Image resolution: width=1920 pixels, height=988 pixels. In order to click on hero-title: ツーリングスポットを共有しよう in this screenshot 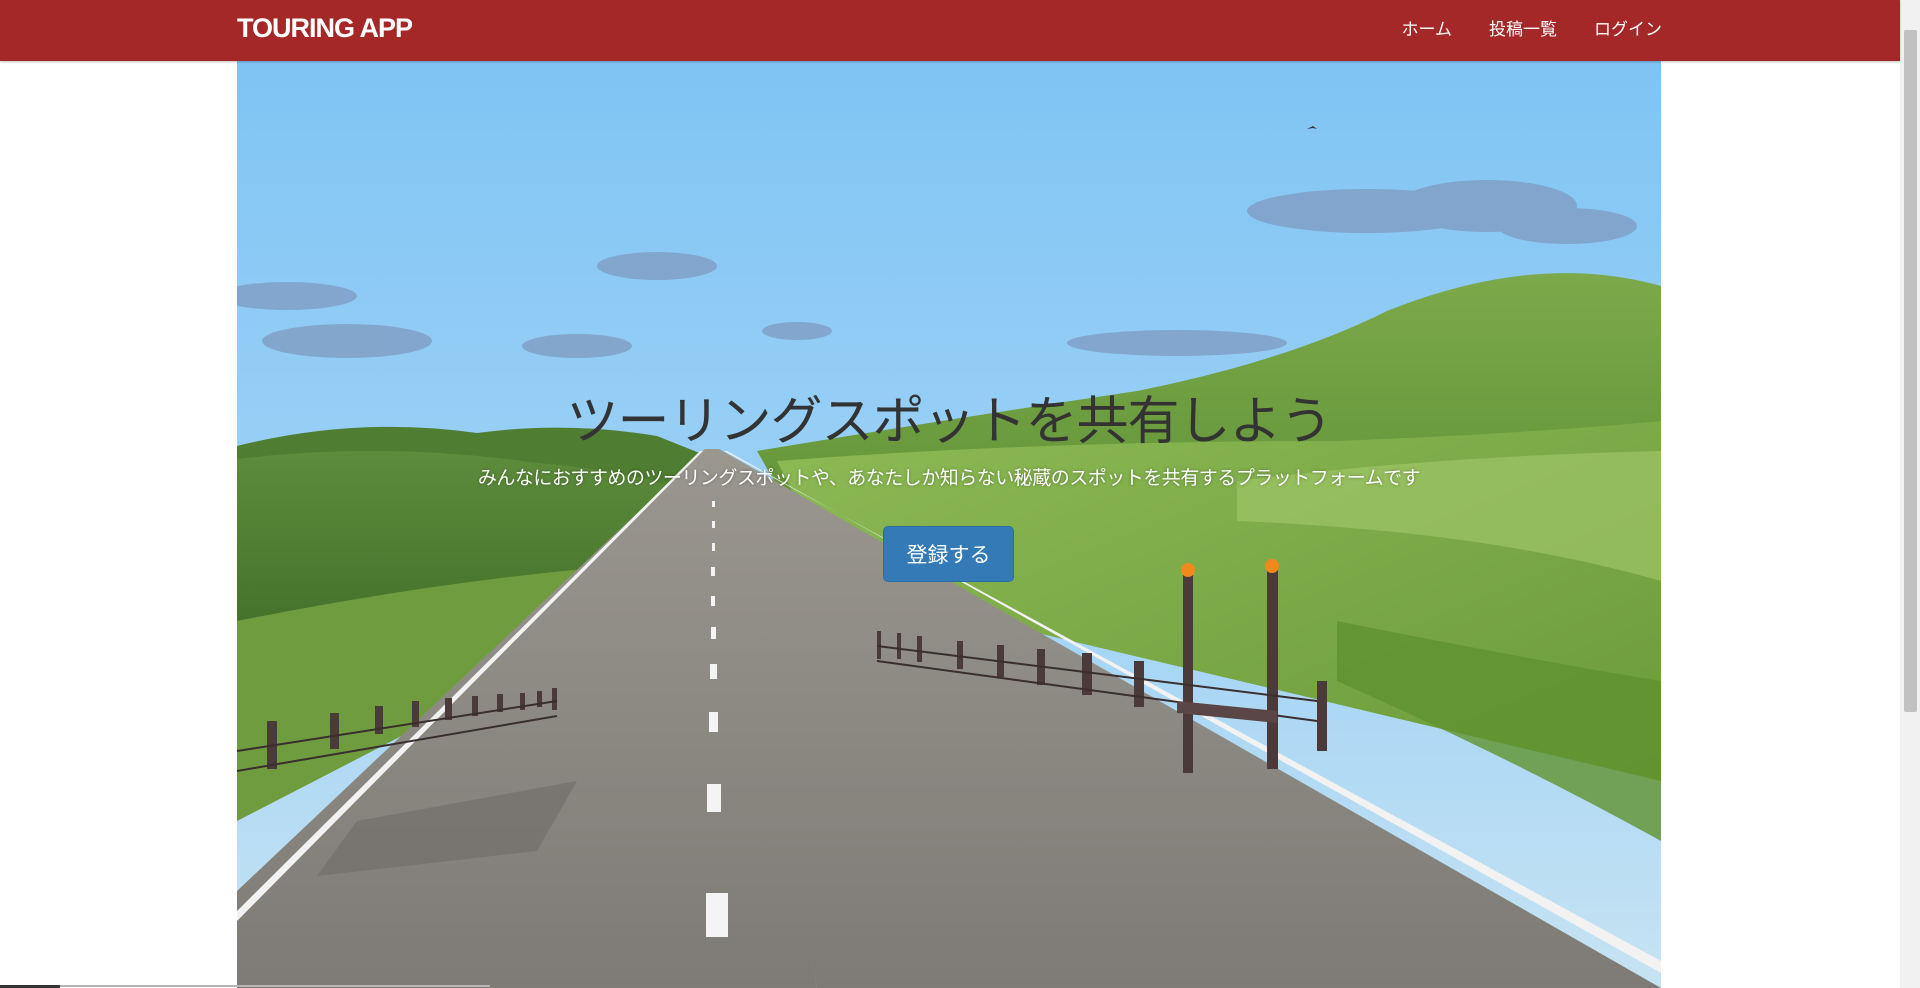, I will do `click(949, 422)`.